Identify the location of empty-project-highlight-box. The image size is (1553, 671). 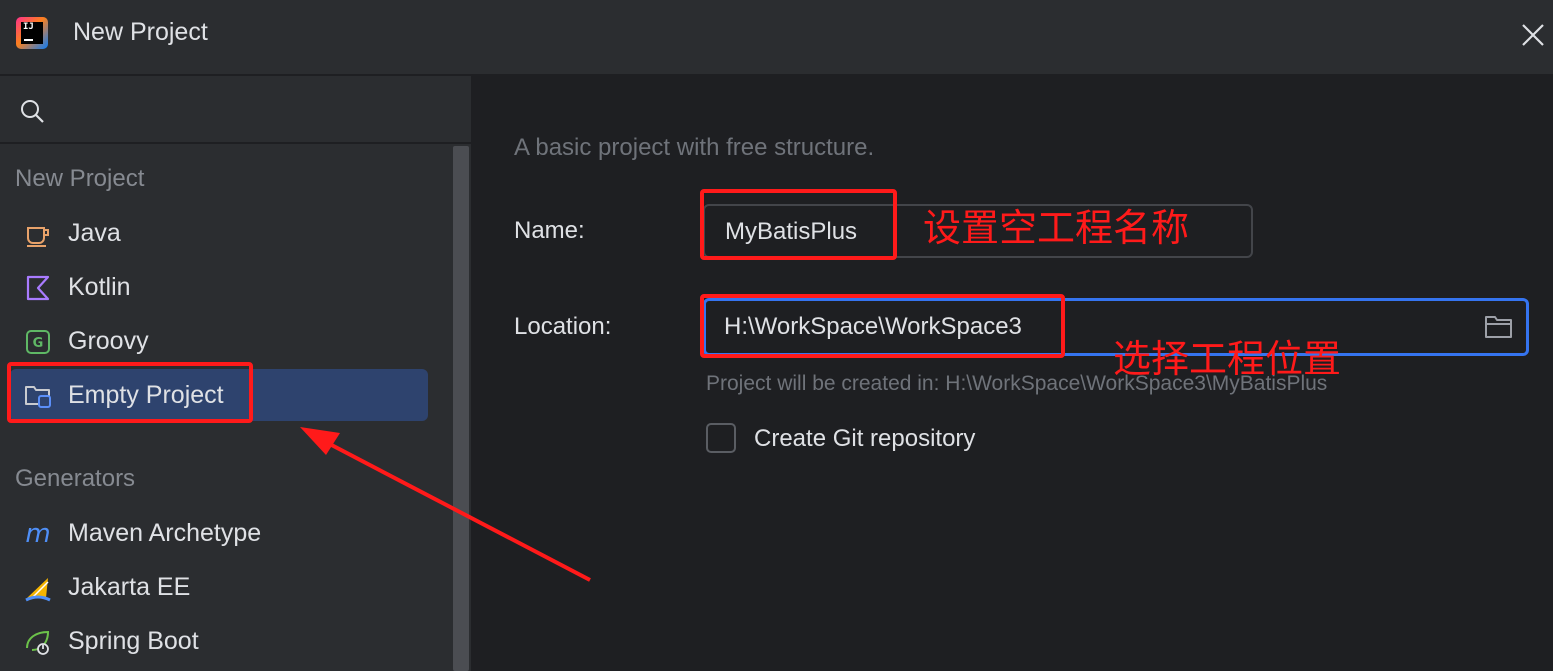
(130, 392).